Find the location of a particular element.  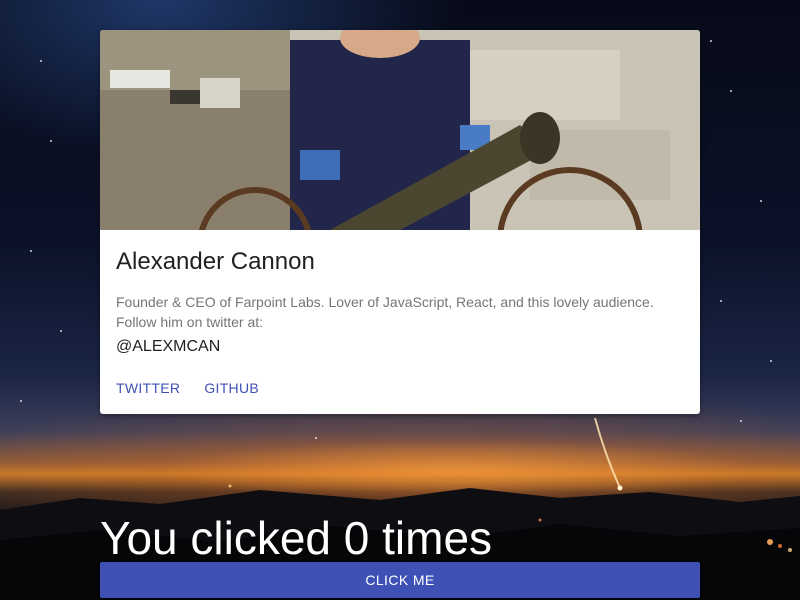

twitter-link: TWITTER is located at coordinates (148, 388).